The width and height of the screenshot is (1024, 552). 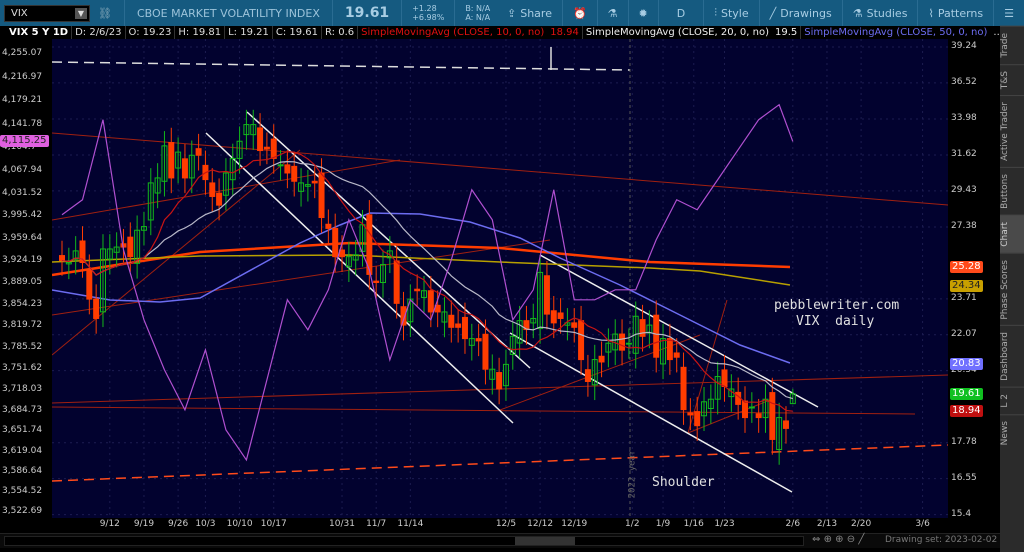 What do you see at coordinates (500, 463) in the screenshot?
I see `support-dashed-line` at bounding box center [500, 463].